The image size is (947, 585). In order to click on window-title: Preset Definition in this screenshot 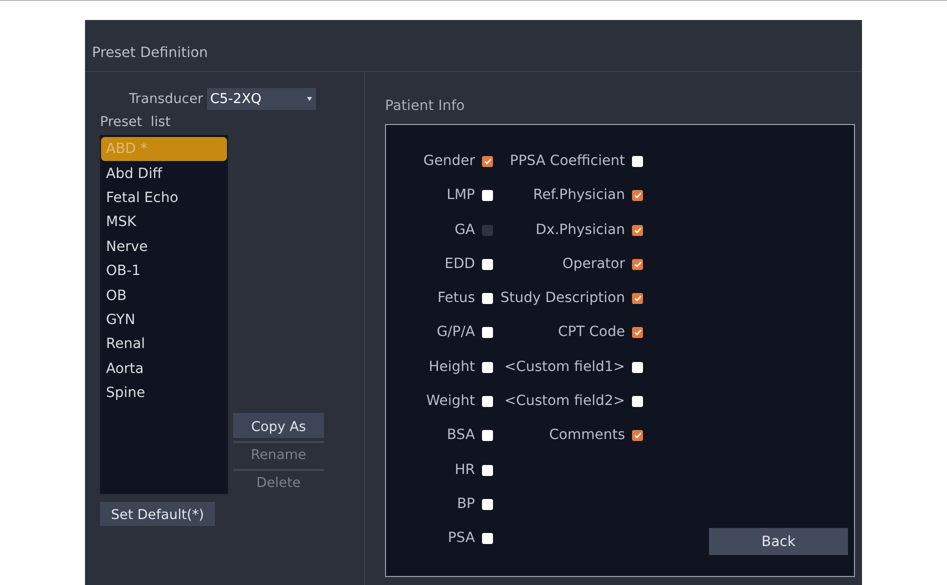, I will do `click(150, 53)`.